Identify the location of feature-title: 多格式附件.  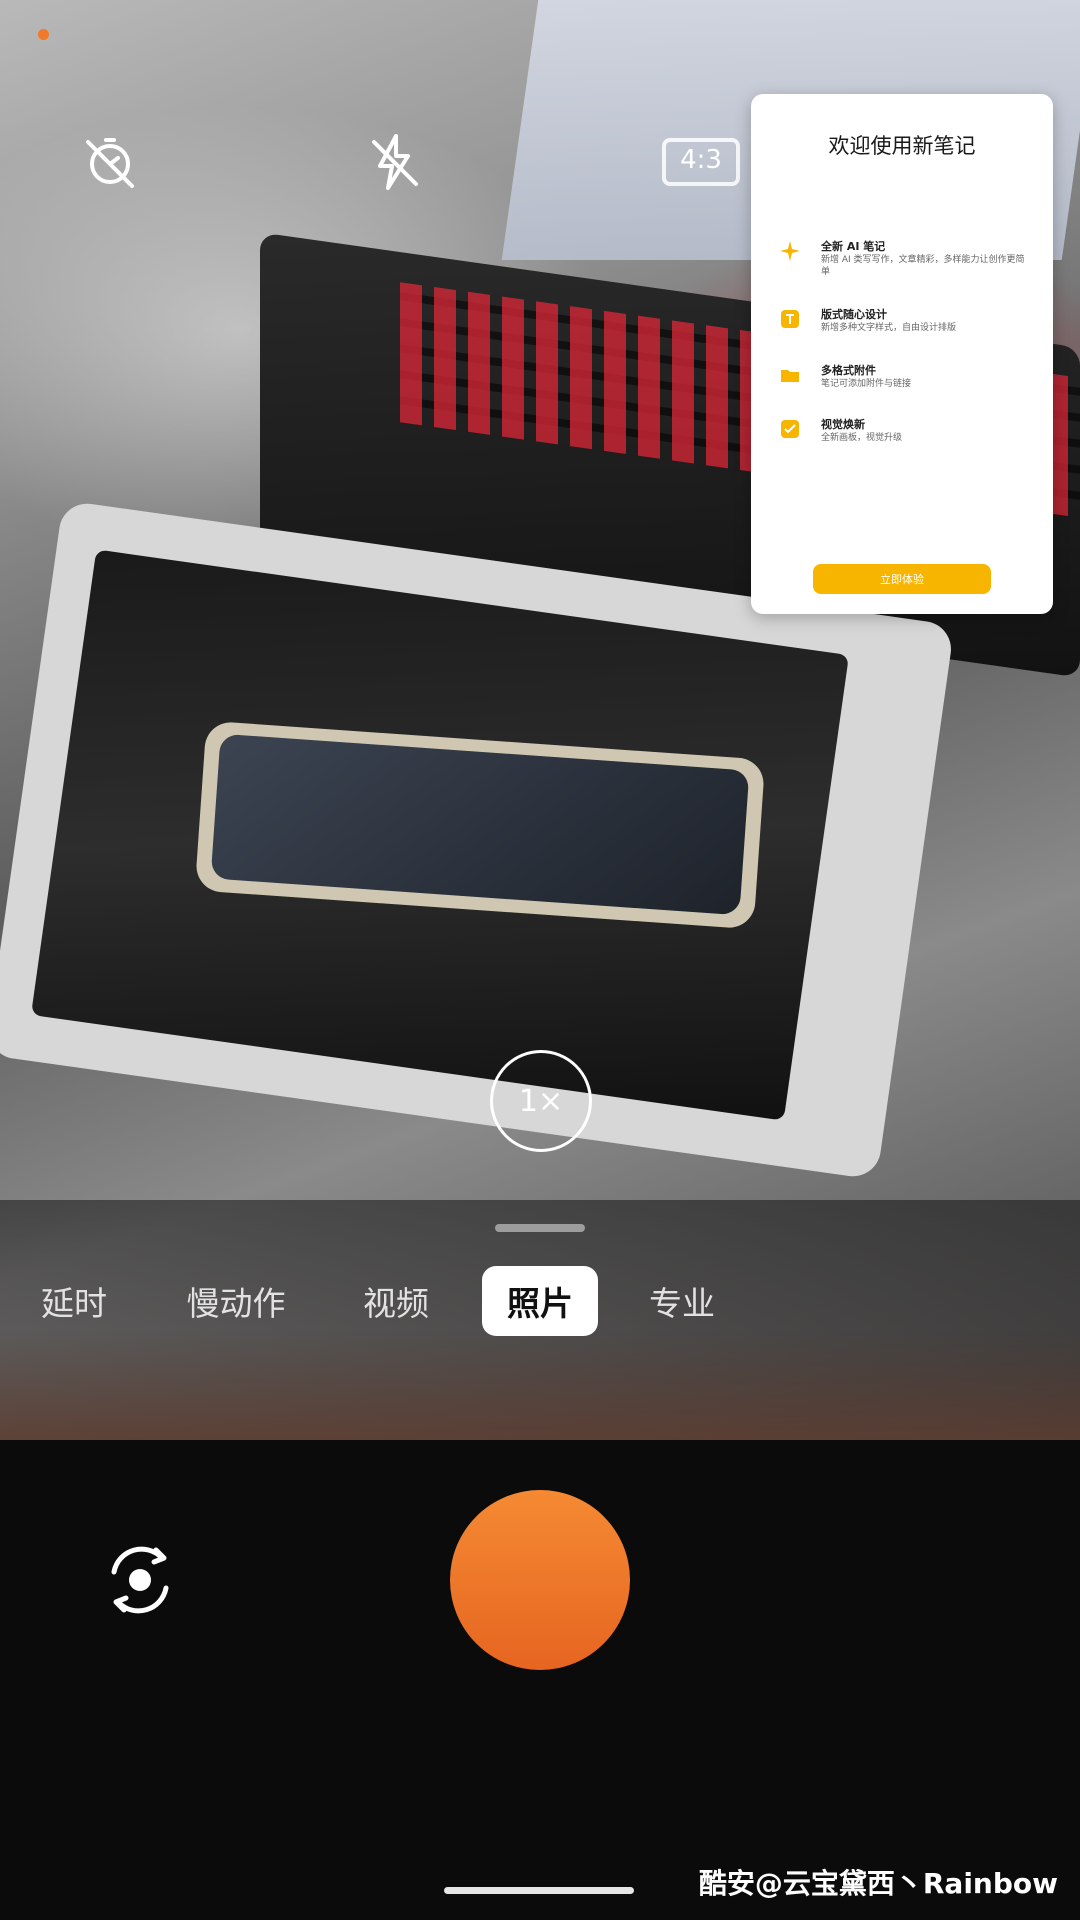
(848, 370).